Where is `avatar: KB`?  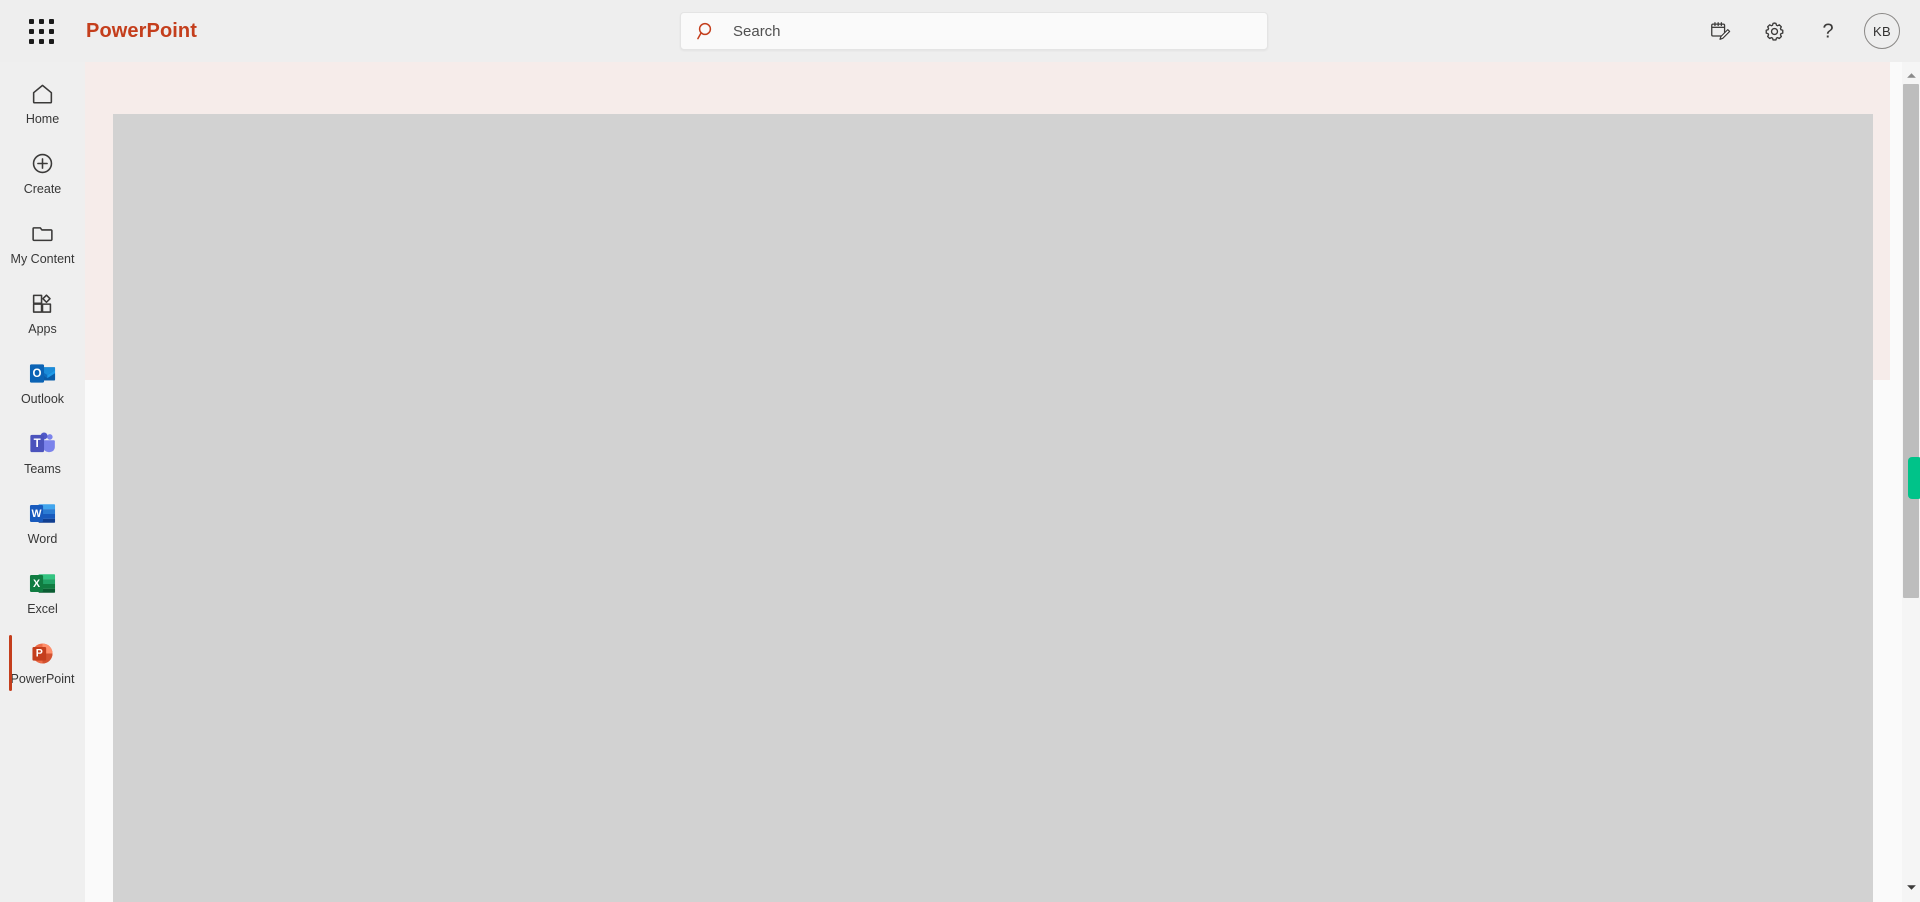
avatar: KB is located at coordinates (1882, 31).